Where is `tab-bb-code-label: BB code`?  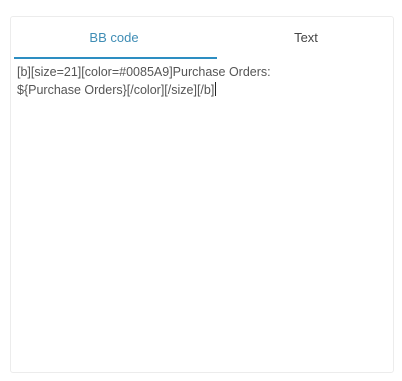 tab-bb-code-label: BB code is located at coordinates (114, 37).